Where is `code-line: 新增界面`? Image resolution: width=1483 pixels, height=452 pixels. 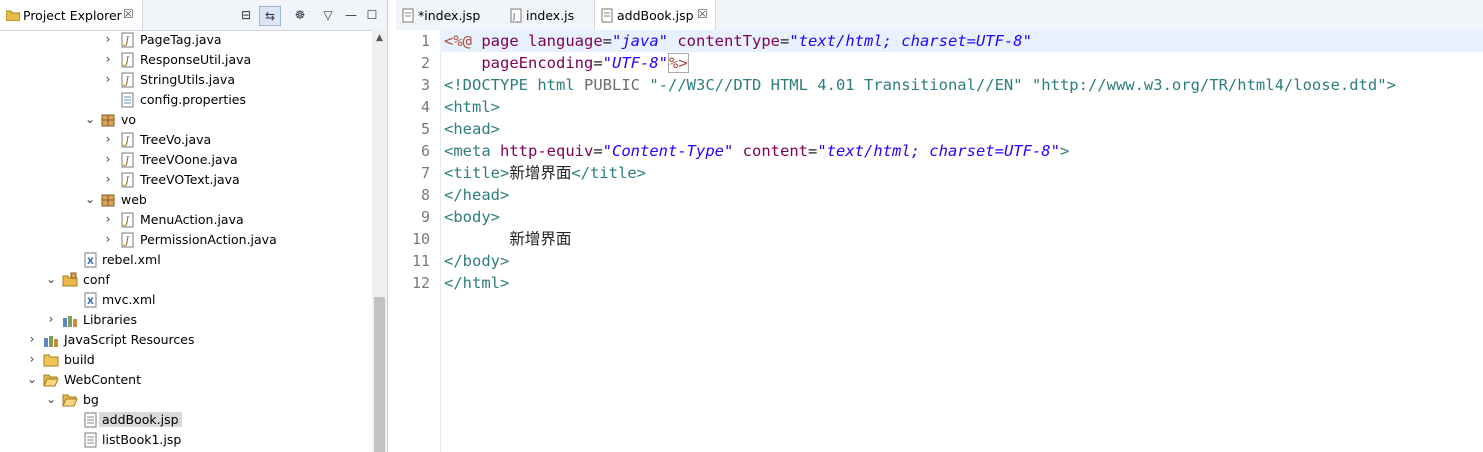
code-line: 新增界面 is located at coordinates (507, 239).